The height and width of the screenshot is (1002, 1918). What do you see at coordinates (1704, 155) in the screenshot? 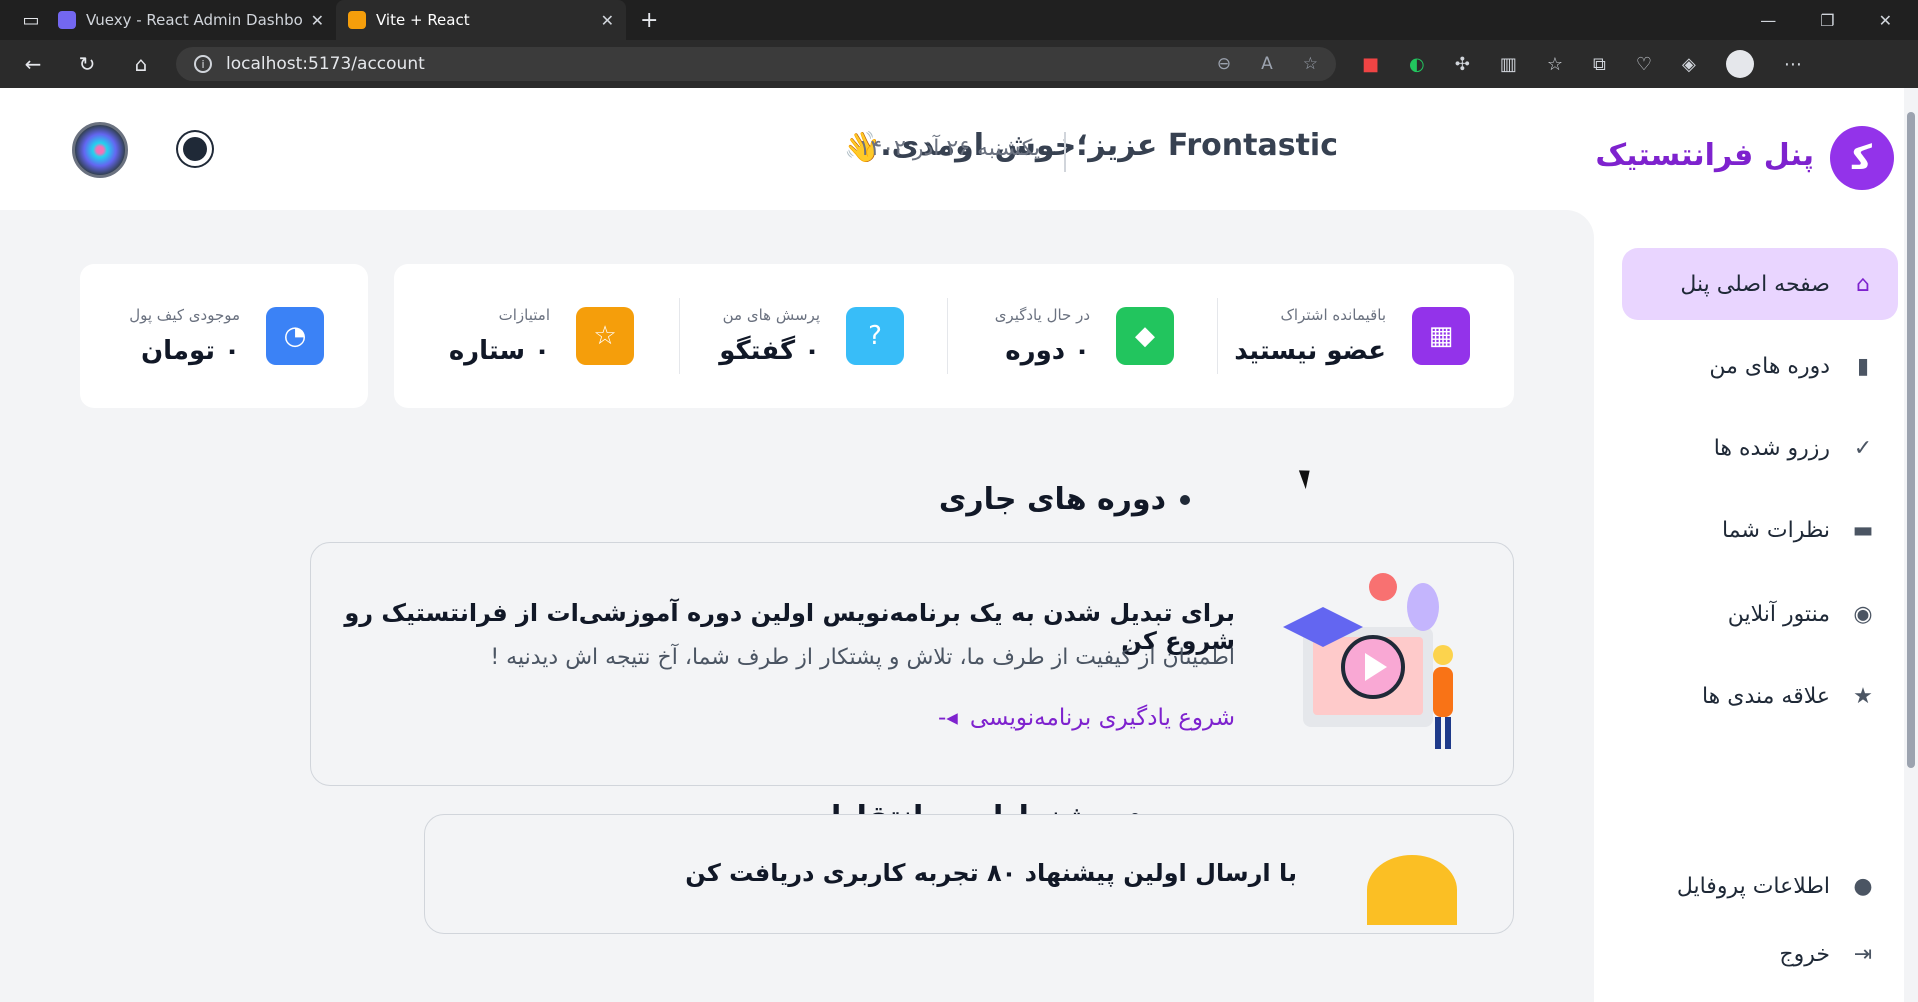
I see `brand-title: پنل فرانتستیک` at bounding box center [1704, 155].